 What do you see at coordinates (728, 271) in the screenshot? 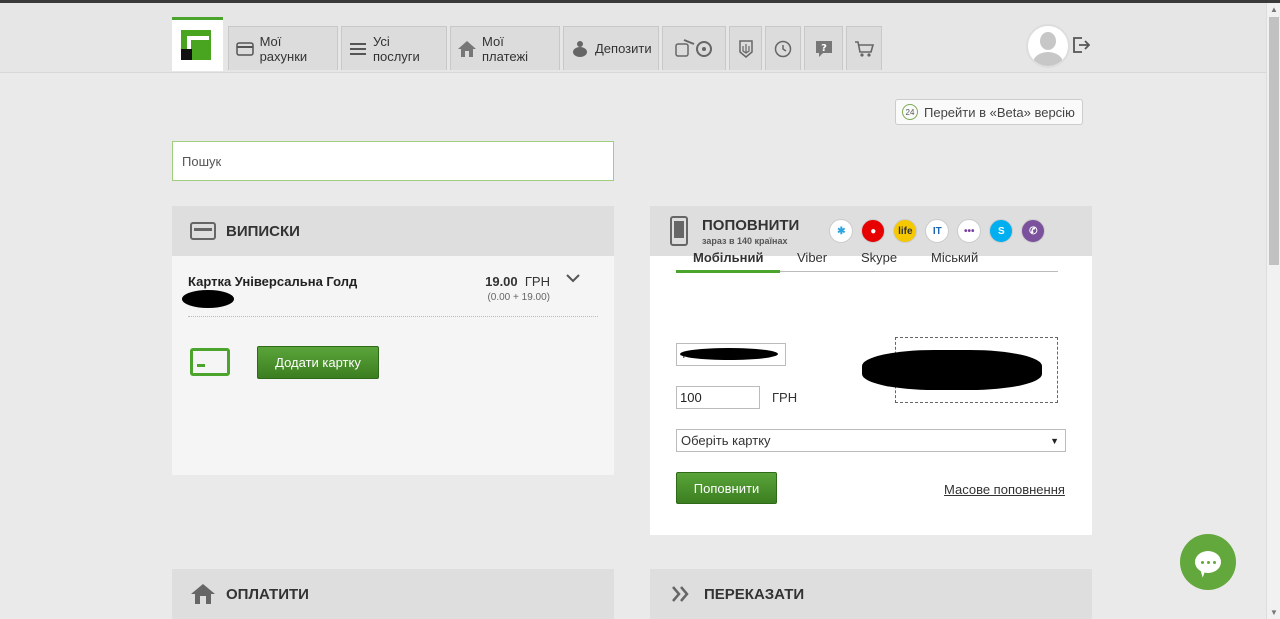
I see `active-tab-indicator` at bounding box center [728, 271].